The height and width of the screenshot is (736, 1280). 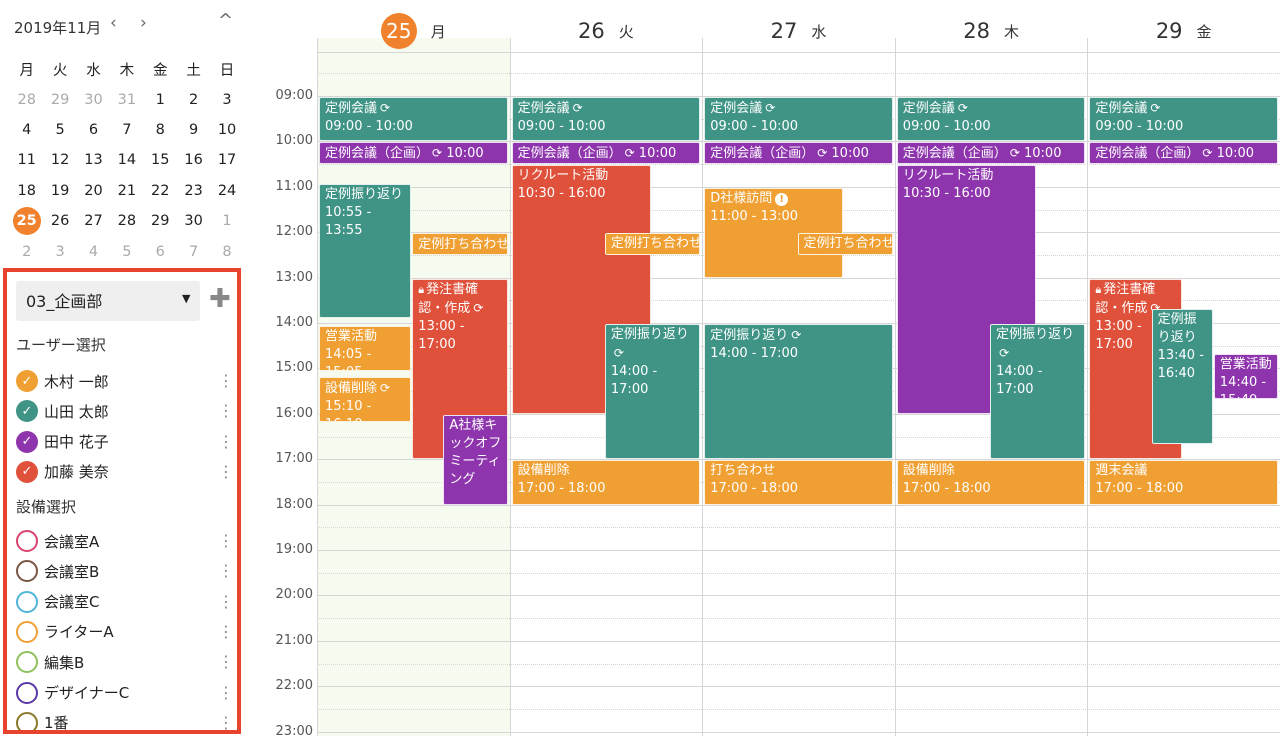 What do you see at coordinates (125, 541) in the screenshot?
I see `facility-item: 会議室A ⋮` at bounding box center [125, 541].